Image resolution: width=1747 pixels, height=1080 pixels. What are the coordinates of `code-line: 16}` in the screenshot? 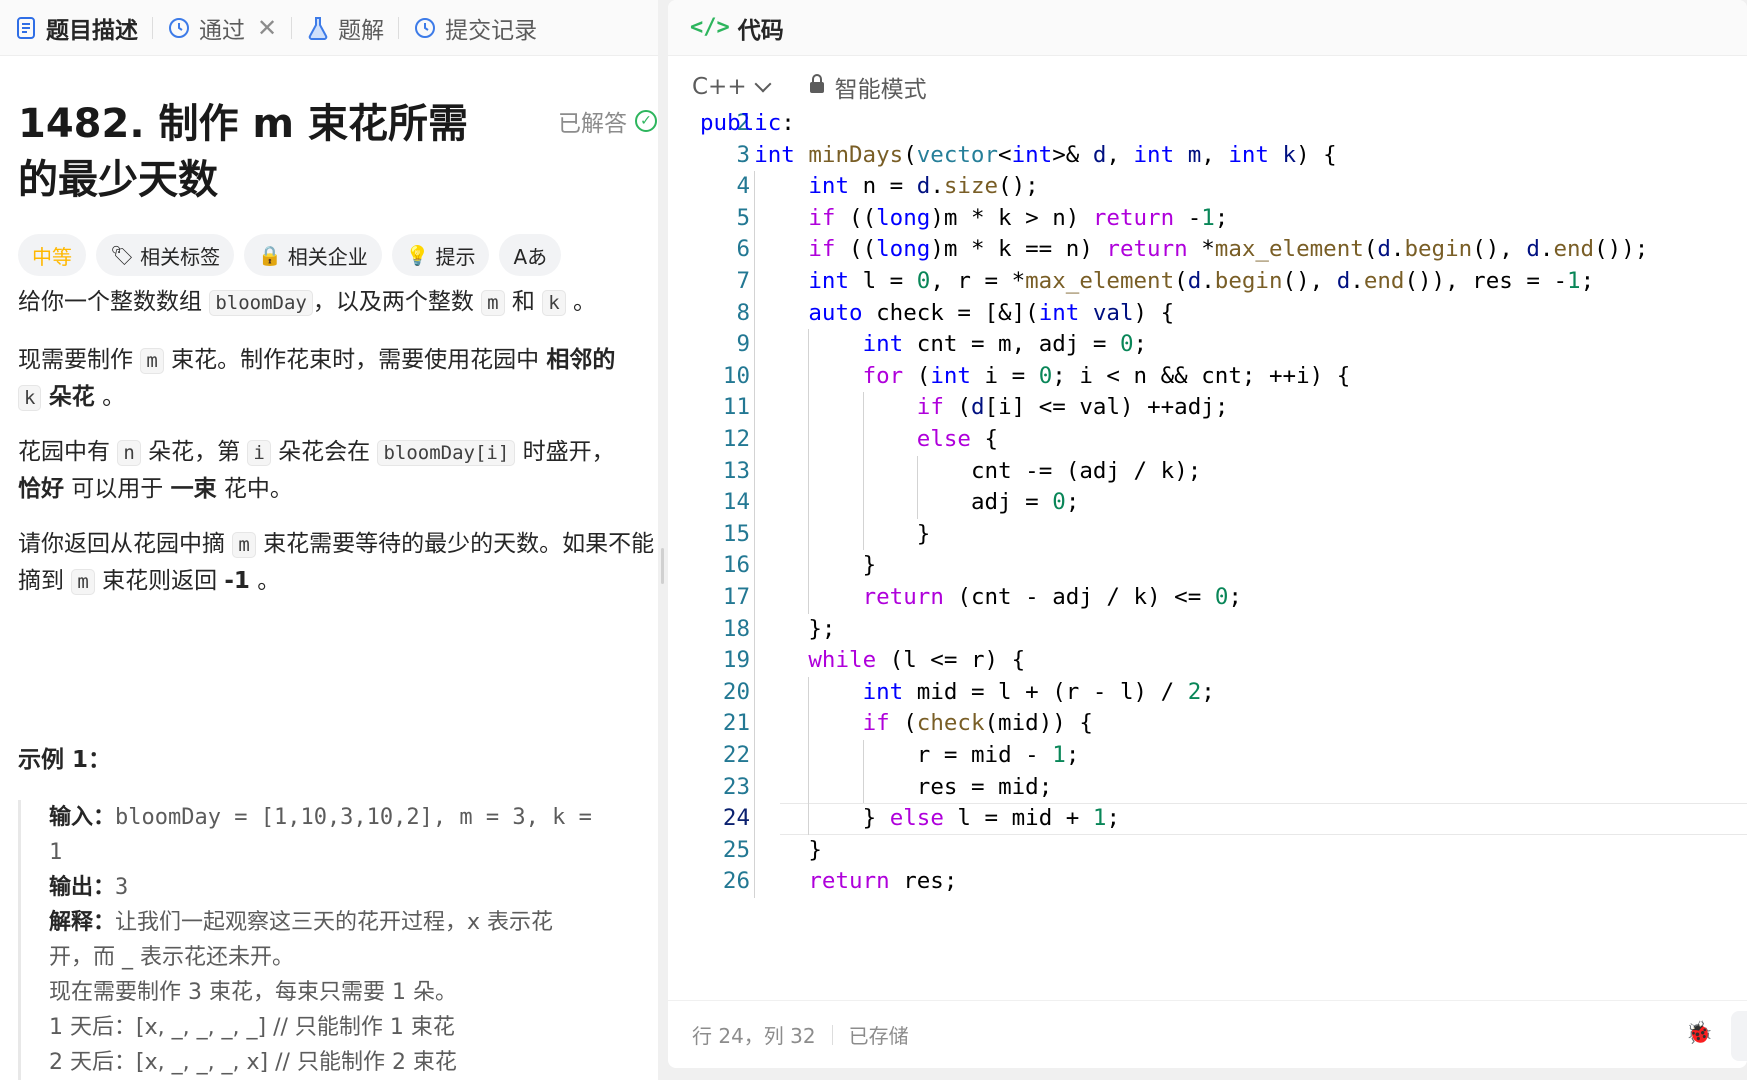 It's located at (1207, 566).